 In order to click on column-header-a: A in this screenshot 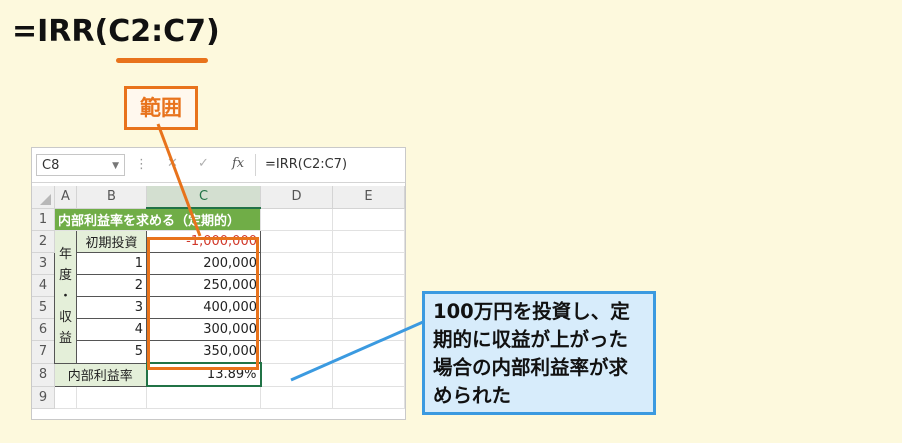, I will do `click(65, 197)`.